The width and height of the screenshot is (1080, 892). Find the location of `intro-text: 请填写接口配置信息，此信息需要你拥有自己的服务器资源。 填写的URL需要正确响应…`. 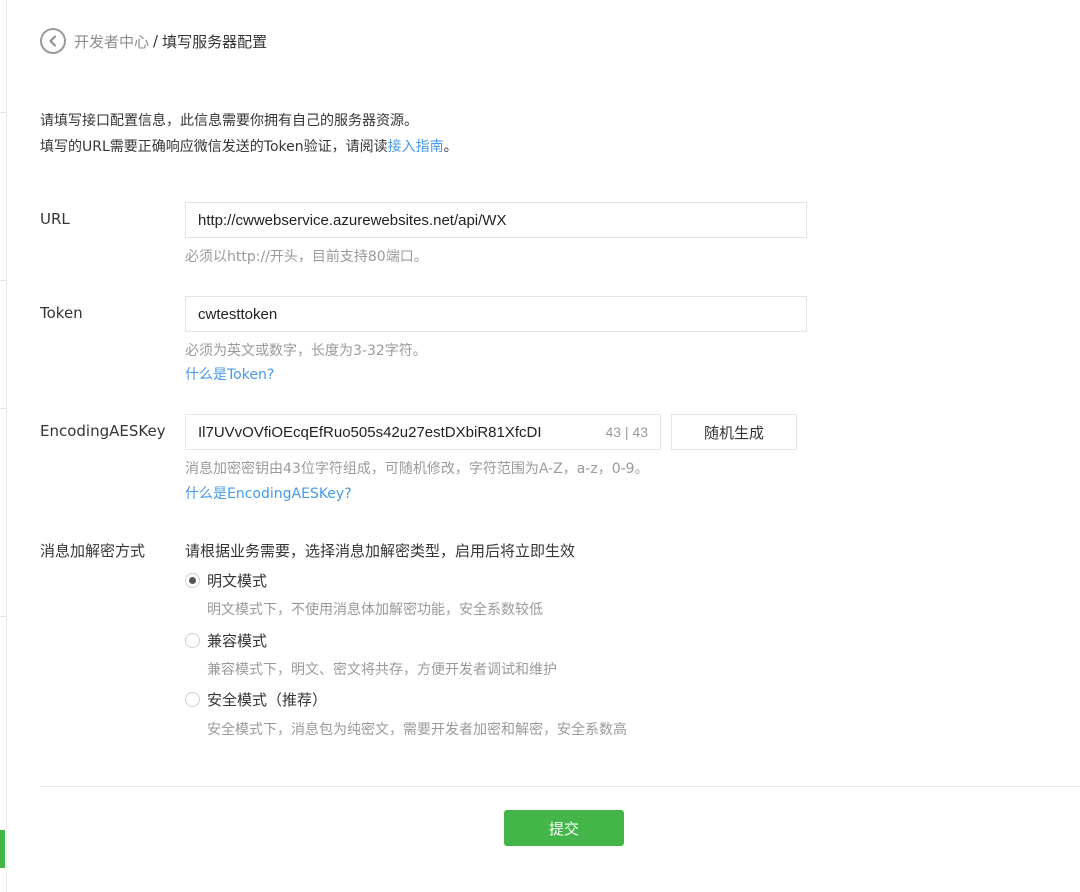

intro-text: 请填写接口配置信息，此信息需要你拥有自己的服务器资源。 填写的URL需要正确响应… is located at coordinates (249, 134).